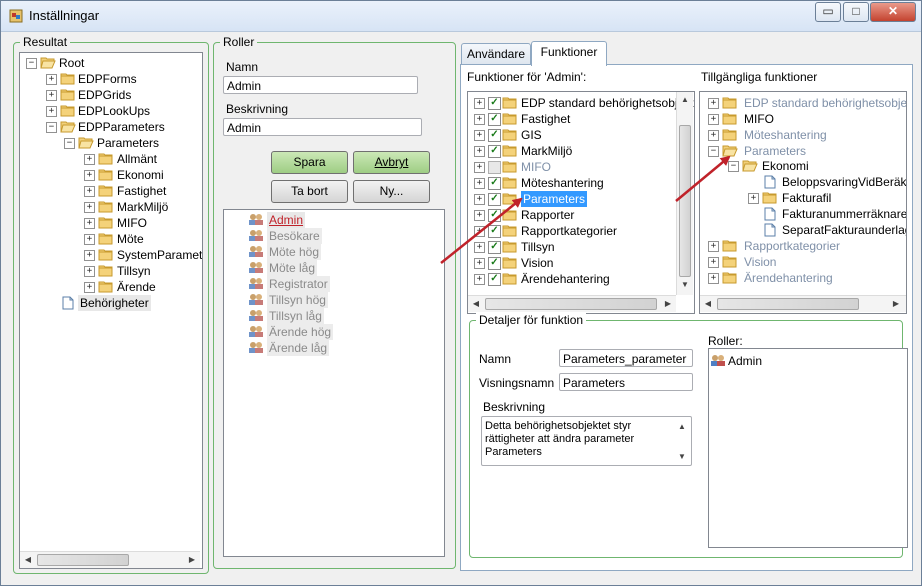  I want to click on tree-node: + Rapportkategorier, so click(803, 246).